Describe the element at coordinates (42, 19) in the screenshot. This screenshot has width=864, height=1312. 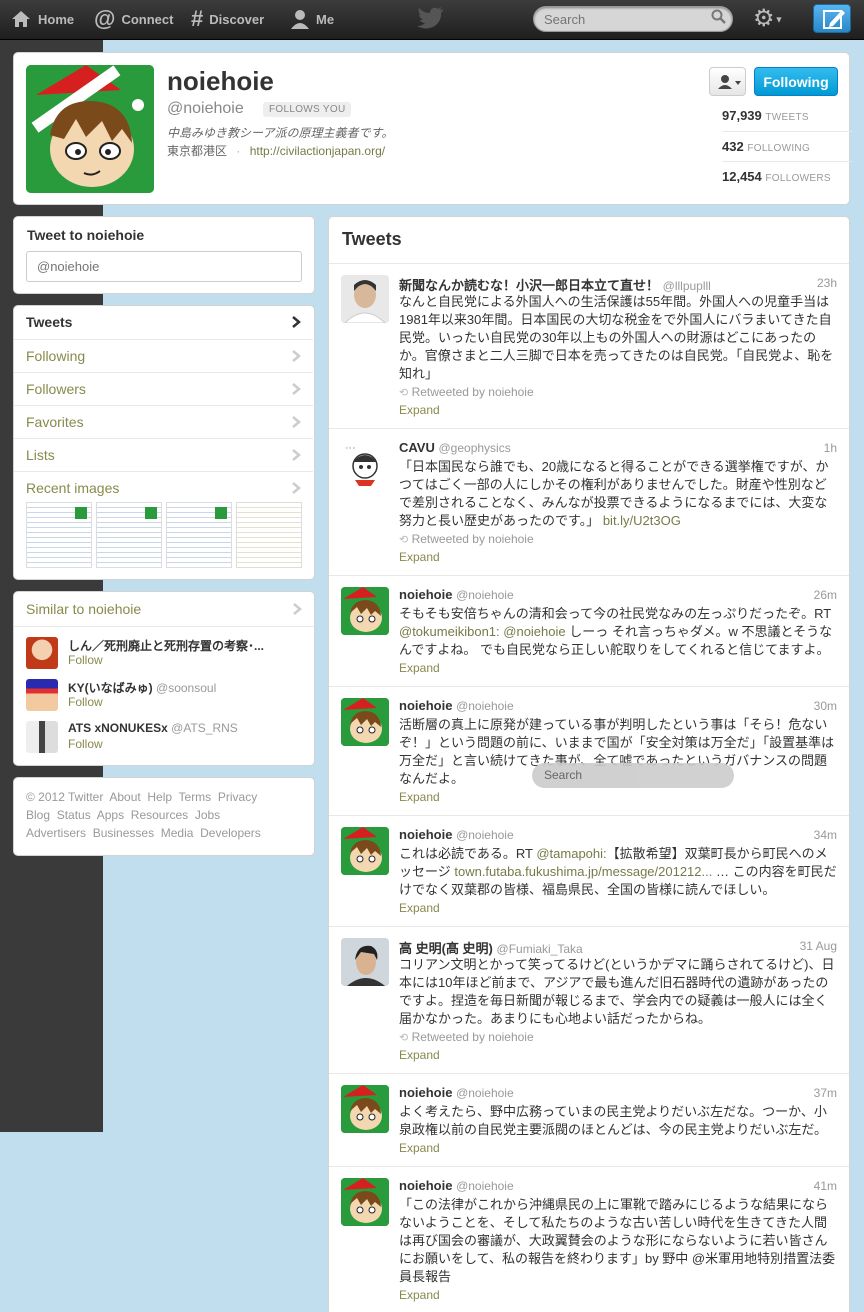
I see `nav-home: Home` at that location.